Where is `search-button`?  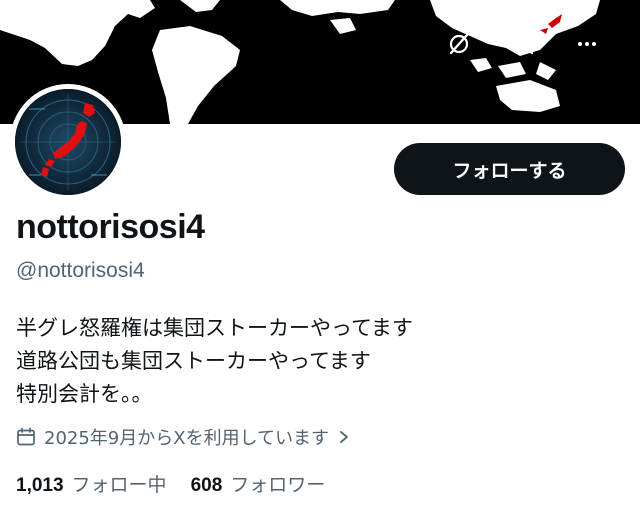 search-button is located at coordinates (523, 44).